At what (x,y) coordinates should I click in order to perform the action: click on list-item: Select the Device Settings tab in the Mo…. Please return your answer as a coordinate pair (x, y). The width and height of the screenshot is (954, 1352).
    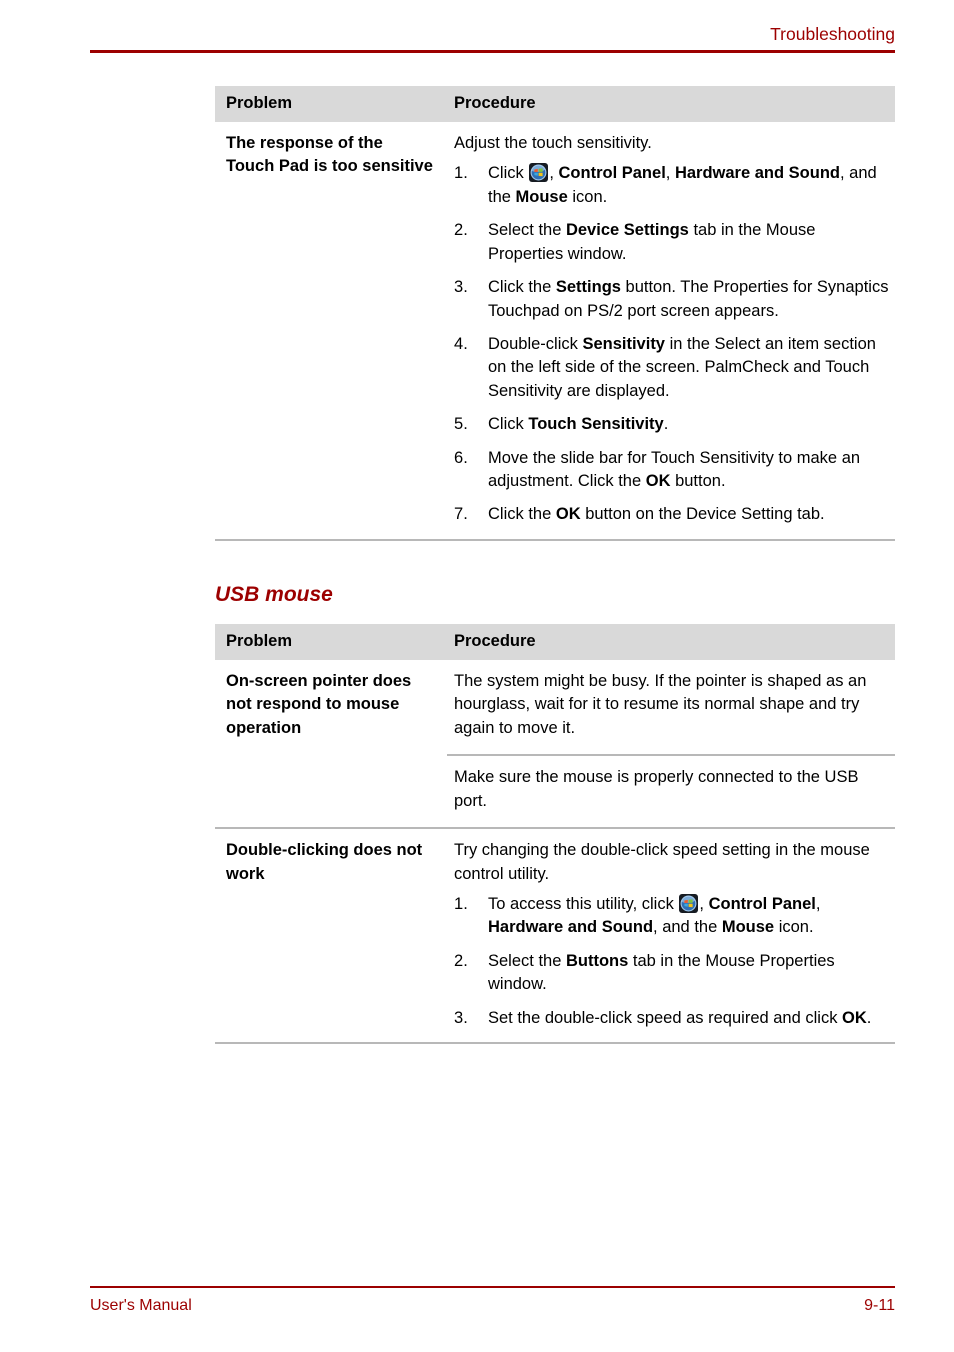
    Looking at the image, I should click on (671, 242).